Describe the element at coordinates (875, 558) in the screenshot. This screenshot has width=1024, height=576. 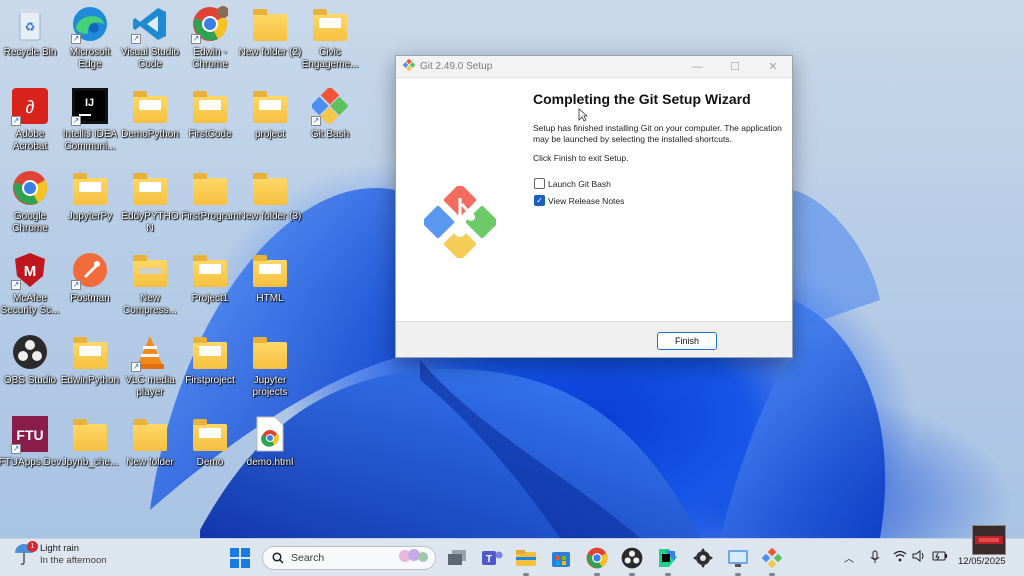
I see `microphone-button` at that location.